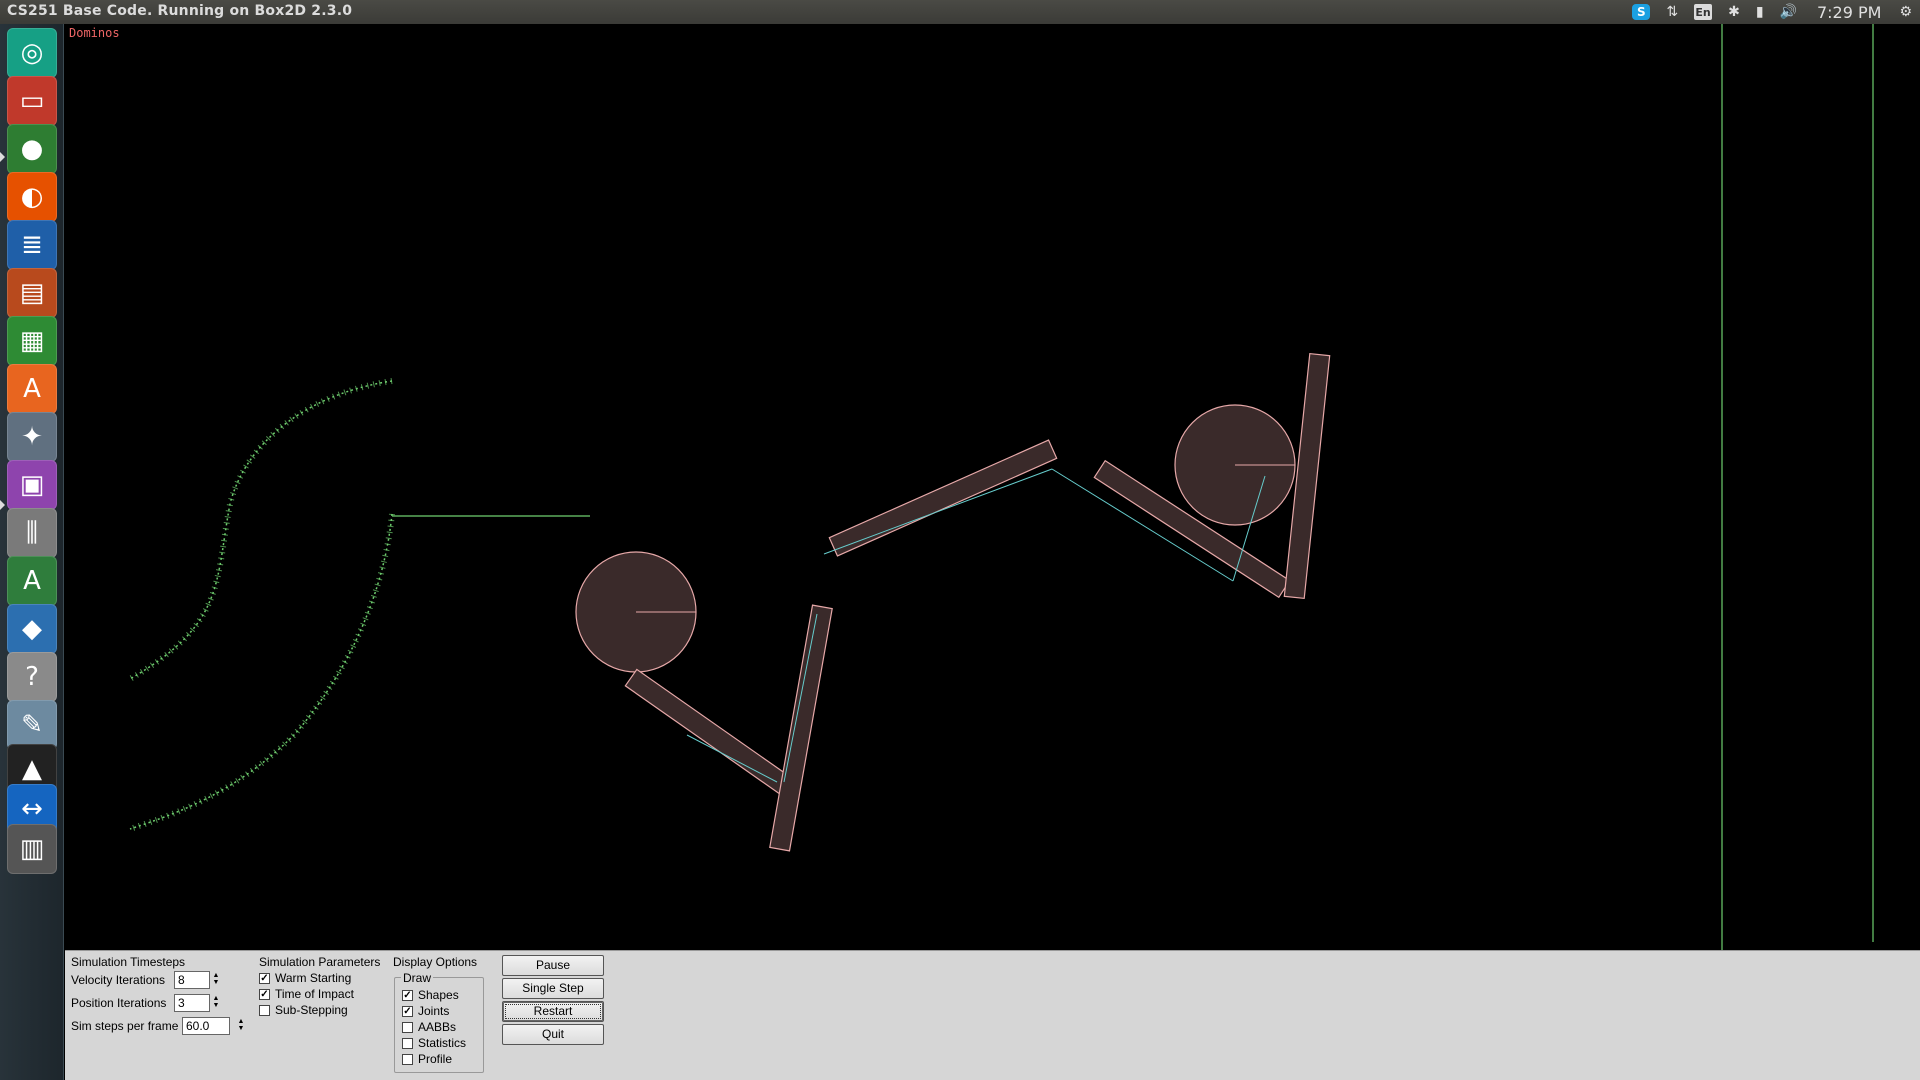 The height and width of the screenshot is (1080, 1920). Describe the element at coordinates (434, 1011) in the screenshot. I see `joints-label: Joints` at that location.